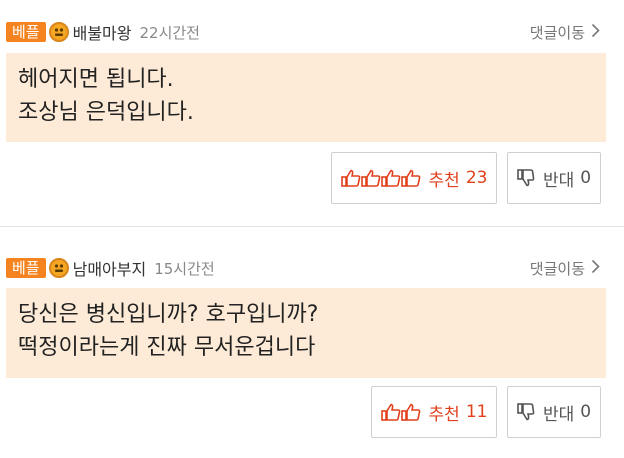 The width and height of the screenshot is (624, 458). Describe the element at coordinates (312, 226) in the screenshot. I see `comment-divider` at that location.